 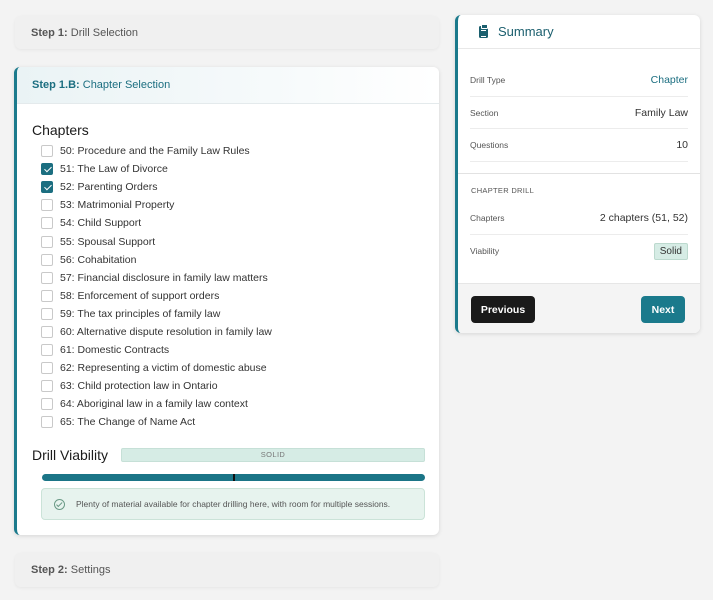 What do you see at coordinates (227, 32) in the screenshot?
I see `step-1-drill-selection: Step 1: Drill Selection` at bounding box center [227, 32].